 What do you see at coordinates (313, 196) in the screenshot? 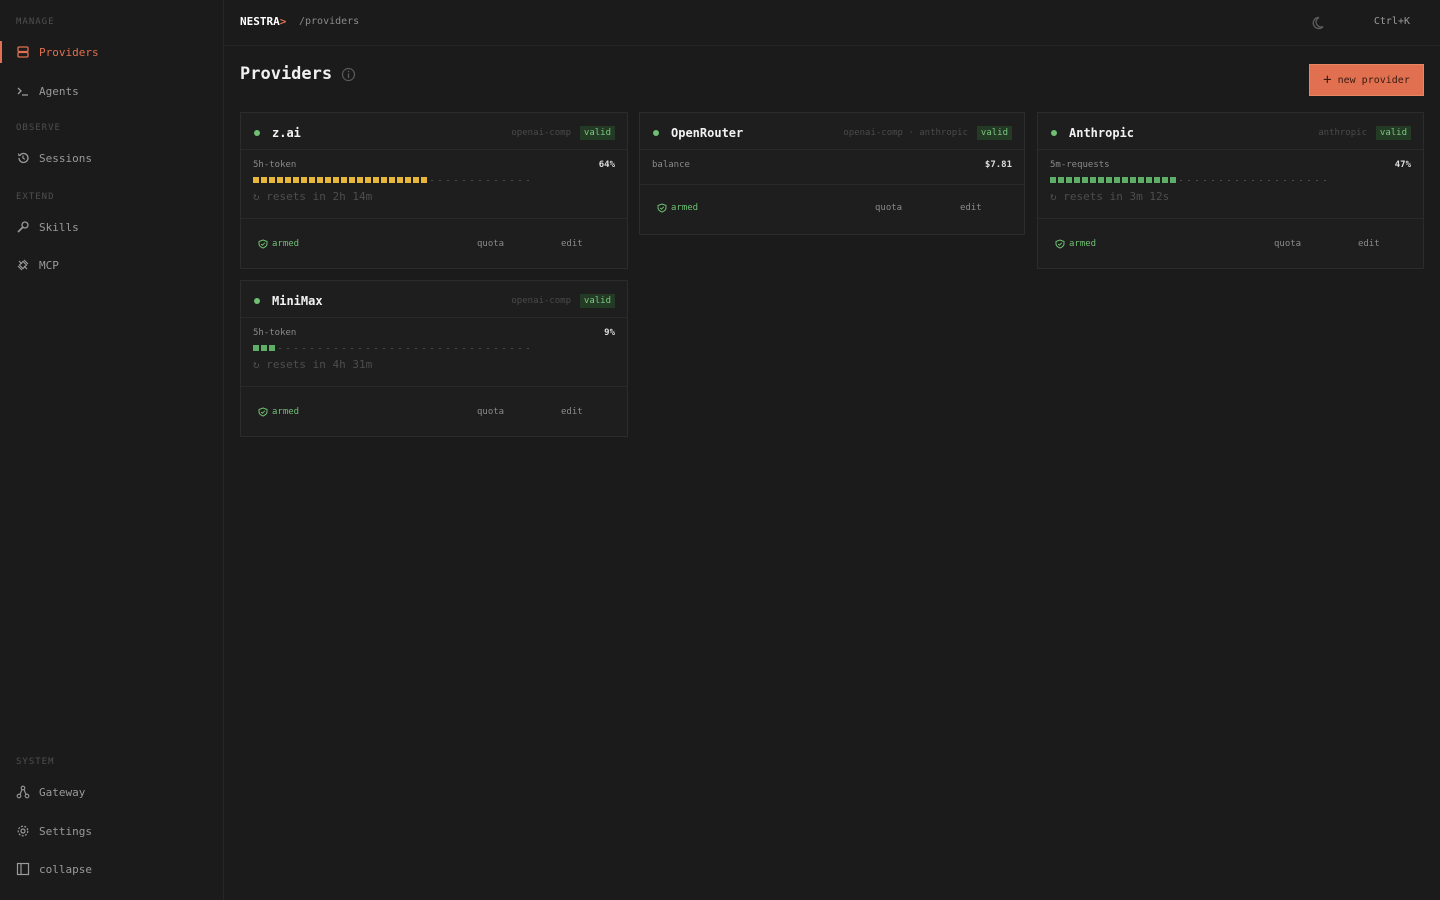
I see `reset-timer: ↻ resets in 2h 14m` at bounding box center [313, 196].